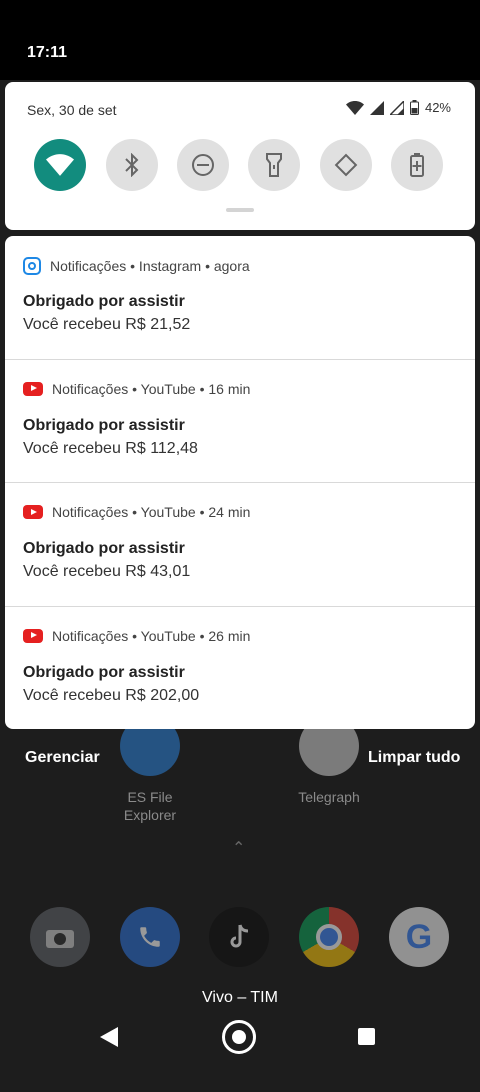 This screenshot has height=1092, width=480. I want to click on carrier-label: Vivo – TIM, so click(240, 997).